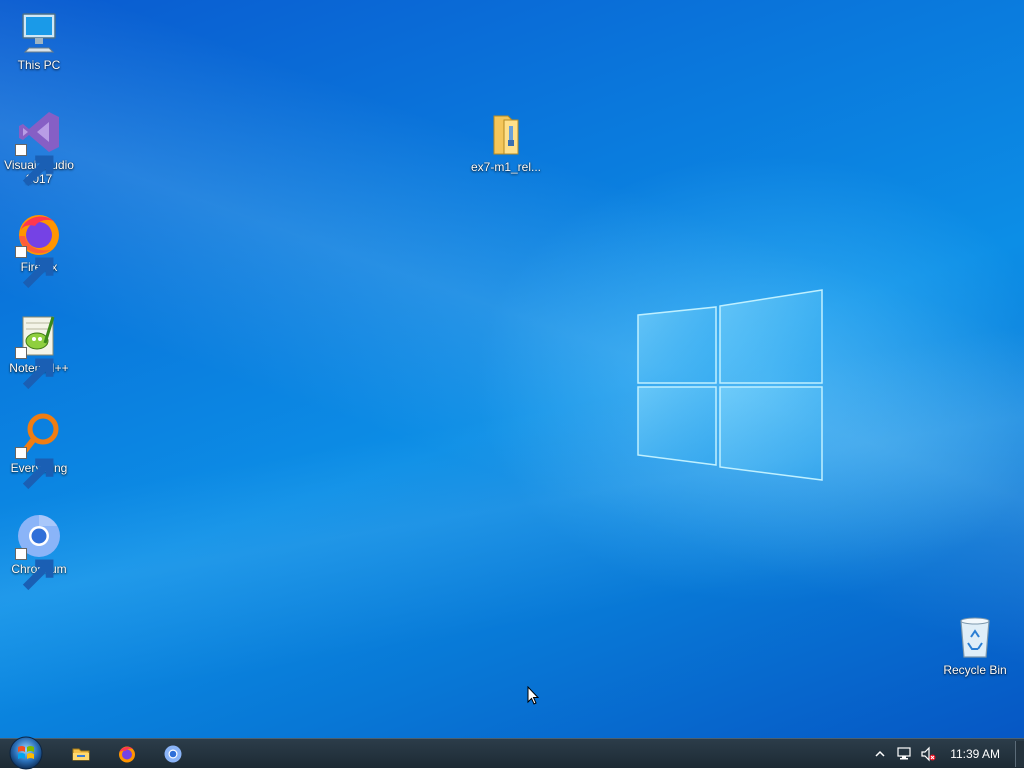 Image resolution: width=1024 pixels, height=776 pixels. I want to click on mouse-pointer-icon, so click(533, 695).